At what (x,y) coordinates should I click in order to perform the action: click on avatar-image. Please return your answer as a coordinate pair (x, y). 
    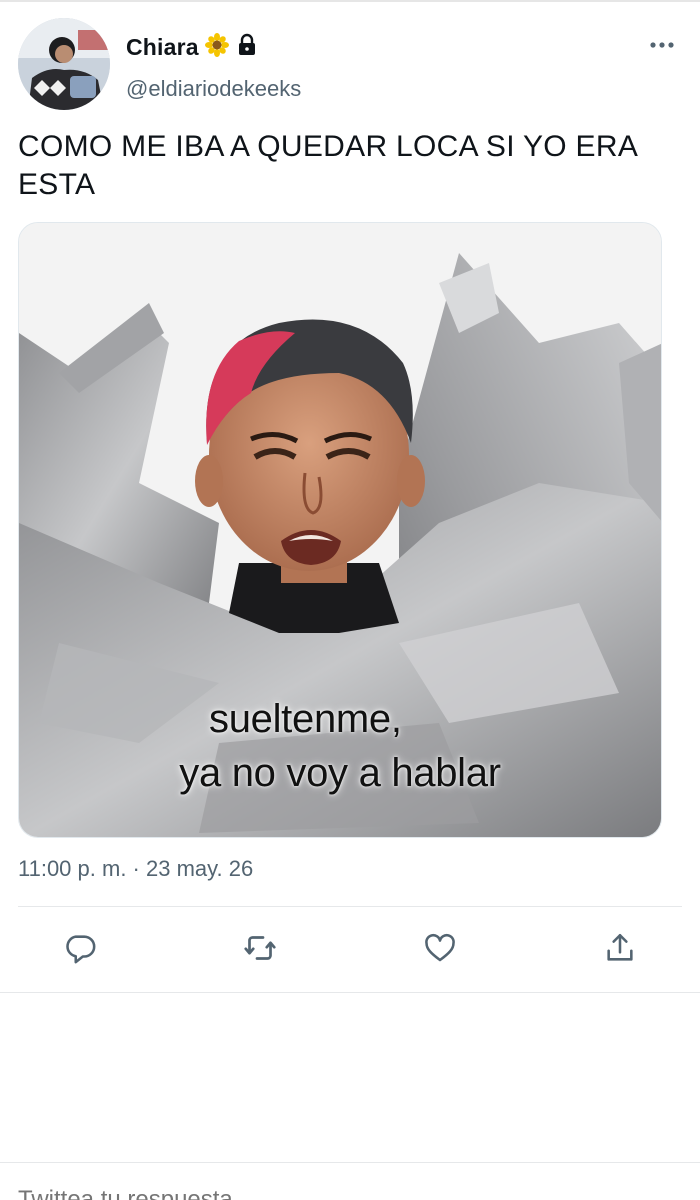
    Looking at the image, I should click on (64, 64).